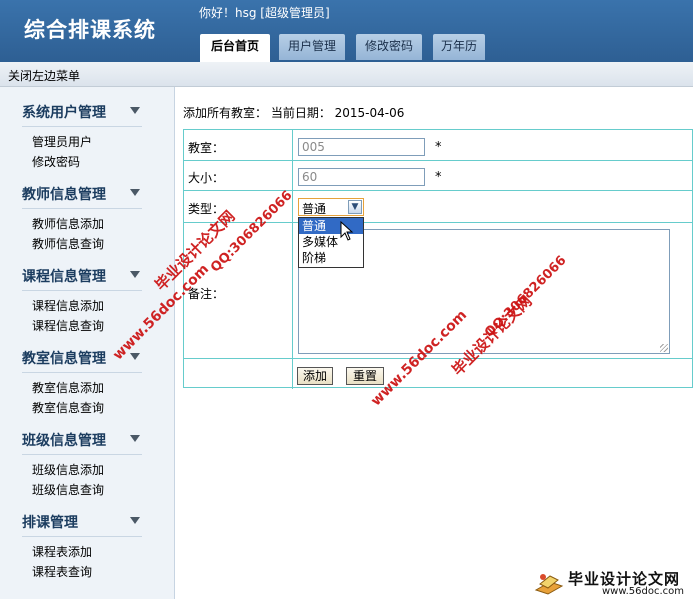 The width and height of the screenshot is (693, 599). What do you see at coordinates (664, 348) in the screenshot?
I see `resize-grip-icon` at bounding box center [664, 348].